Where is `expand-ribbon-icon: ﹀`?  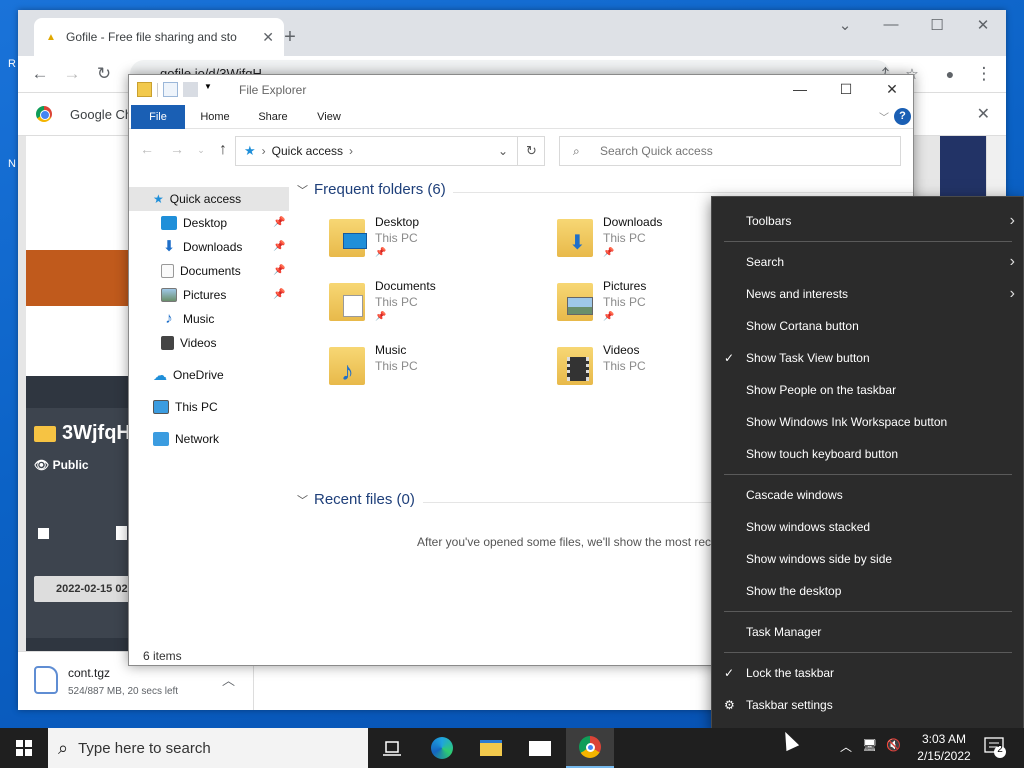 expand-ribbon-icon: ﹀ is located at coordinates (884, 116).